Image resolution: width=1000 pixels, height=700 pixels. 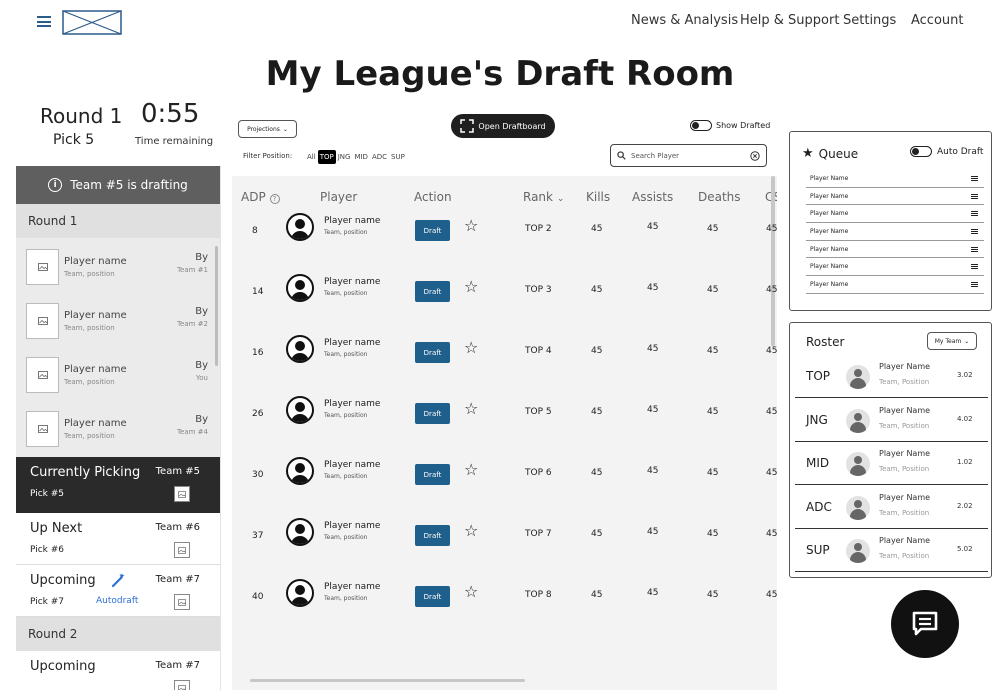 I want to click on team-select-dropdown: My Team ⌄, so click(x=952, y=341).